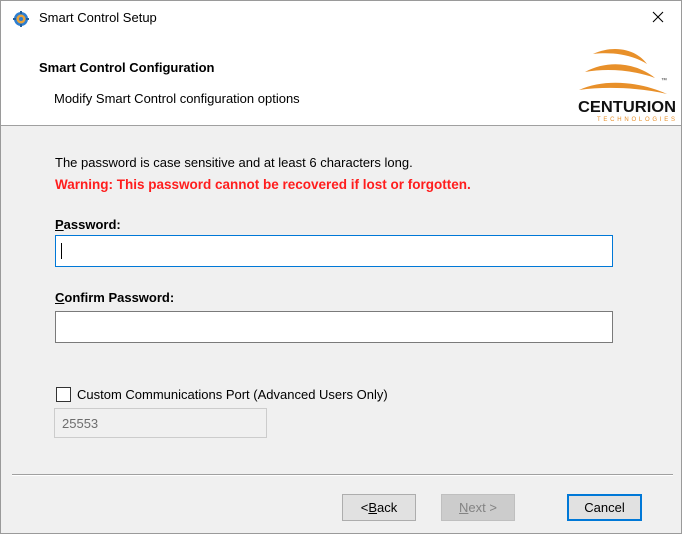 This screenshot has width=682, height=534. What do you see at coordinates (364, 507) in the screenshot?
I see `back-button-prefix: <` at bounding box center [364, 507].